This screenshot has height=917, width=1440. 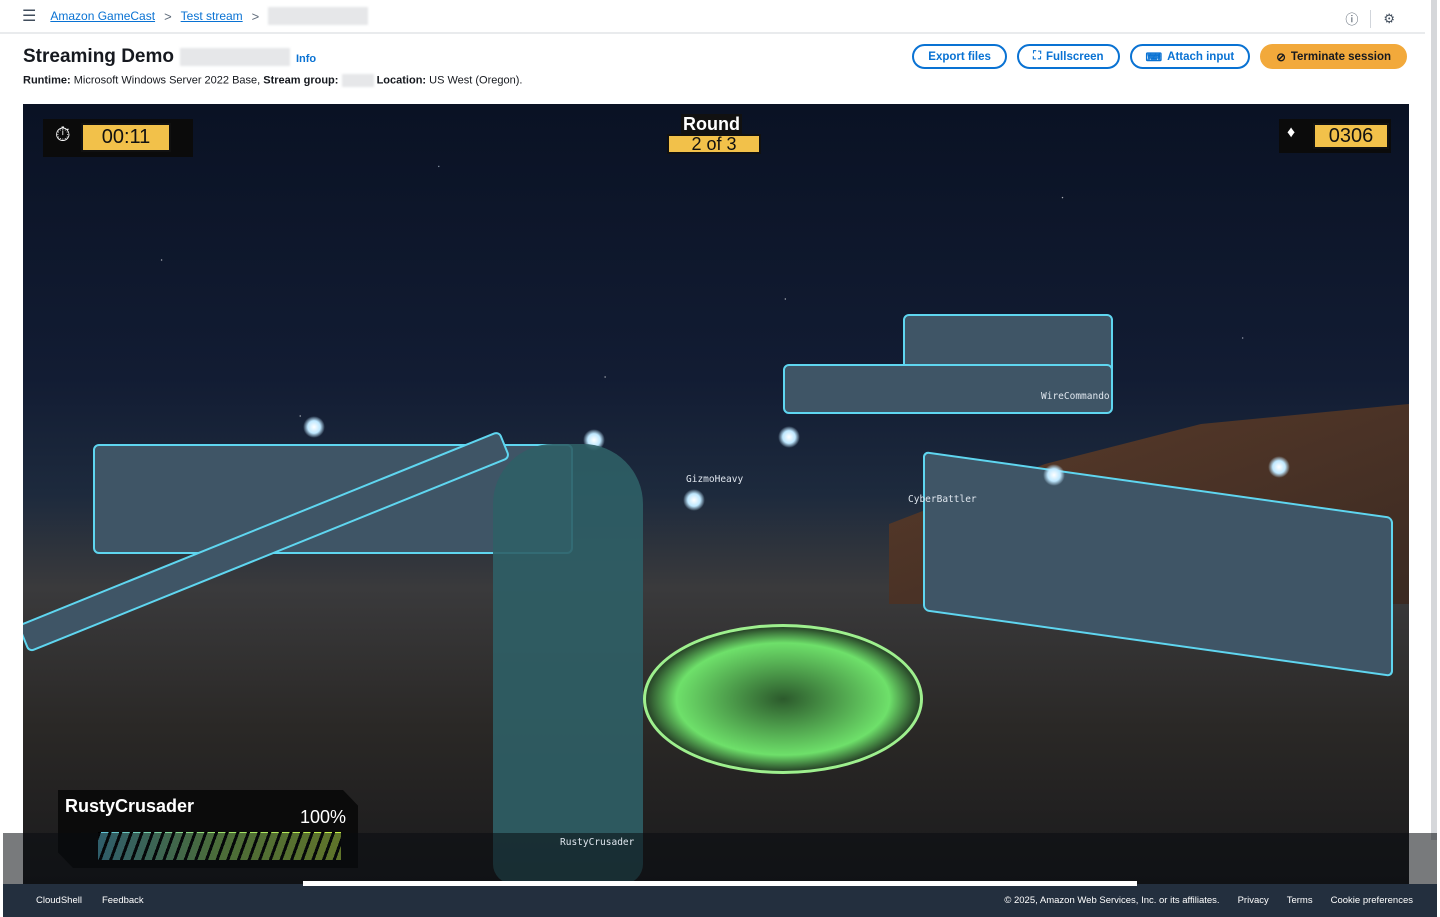 What do you see at coordinates (130, 806) in the screenshot?
I see `player-name: RustyCrusader` at bounding box center [130, 806].